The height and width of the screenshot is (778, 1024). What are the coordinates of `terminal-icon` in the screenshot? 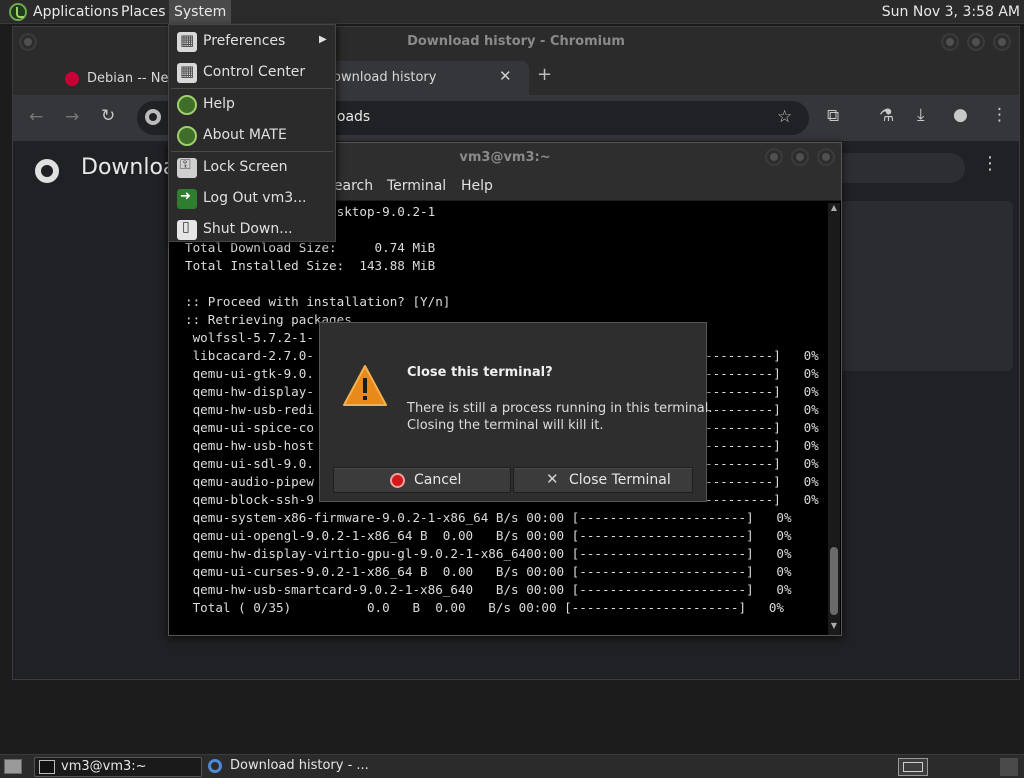 It's located at (47, 767).